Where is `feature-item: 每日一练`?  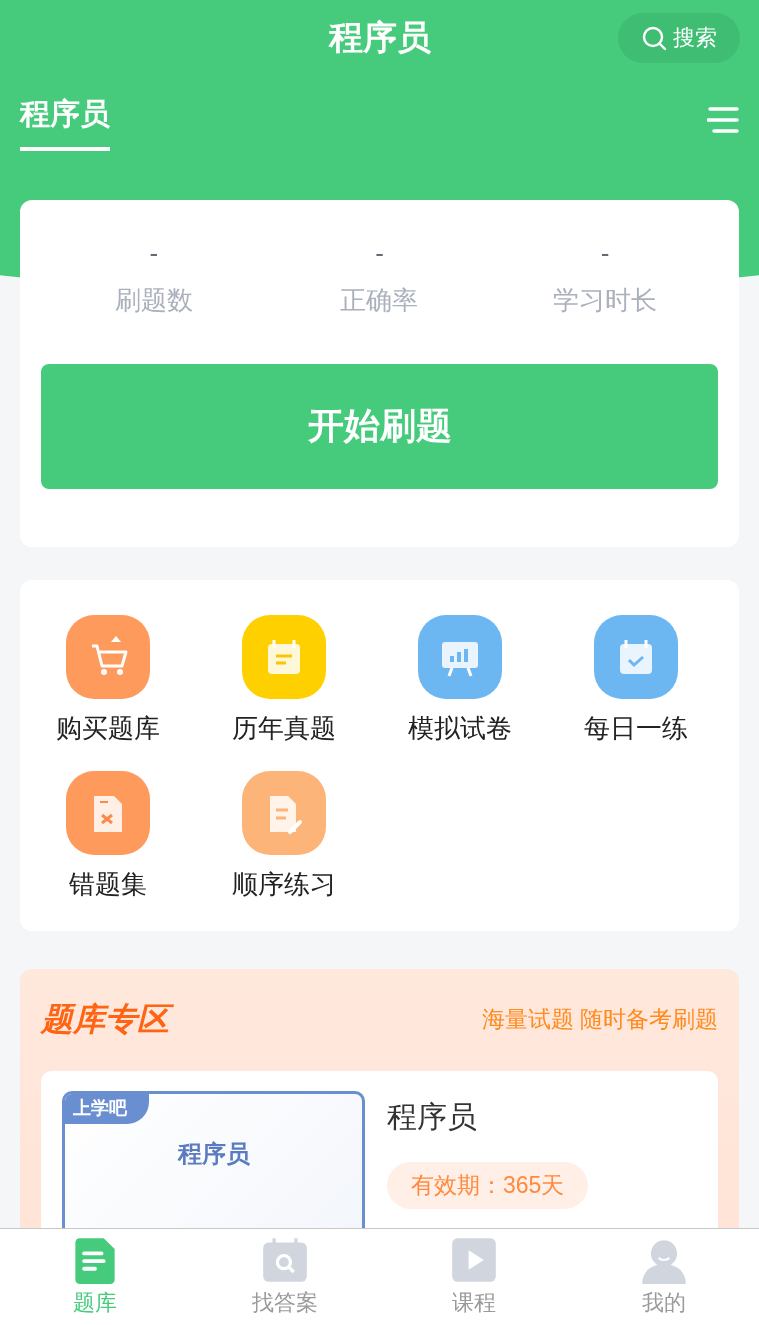
feature-item: 每日一练 is located at coordinates (636, 680).